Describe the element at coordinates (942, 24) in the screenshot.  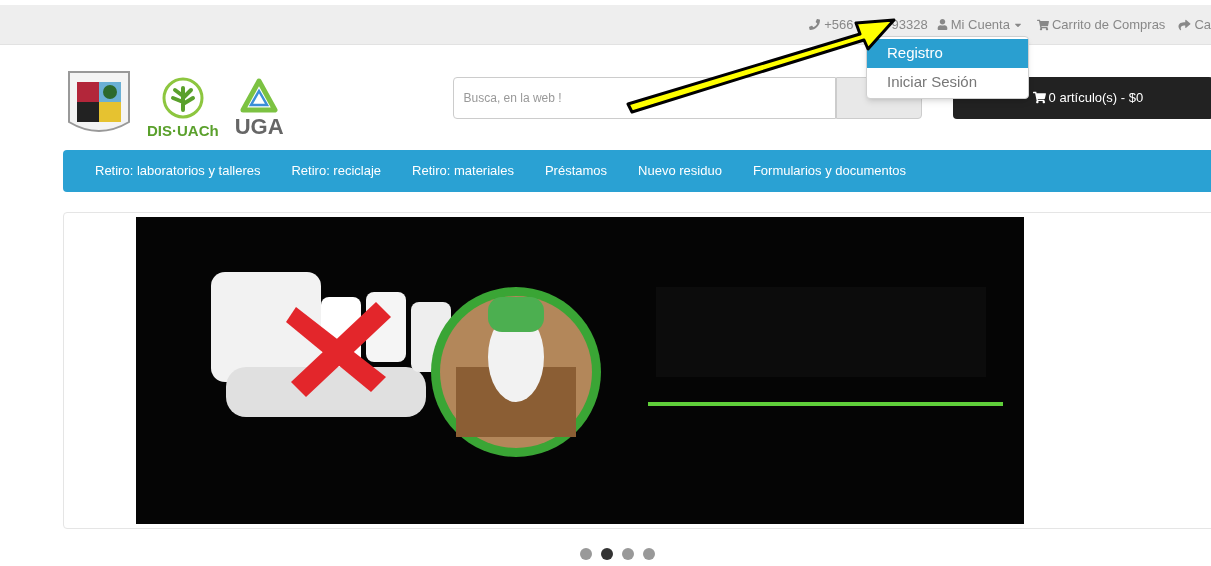
I see `user-icon` at that location.